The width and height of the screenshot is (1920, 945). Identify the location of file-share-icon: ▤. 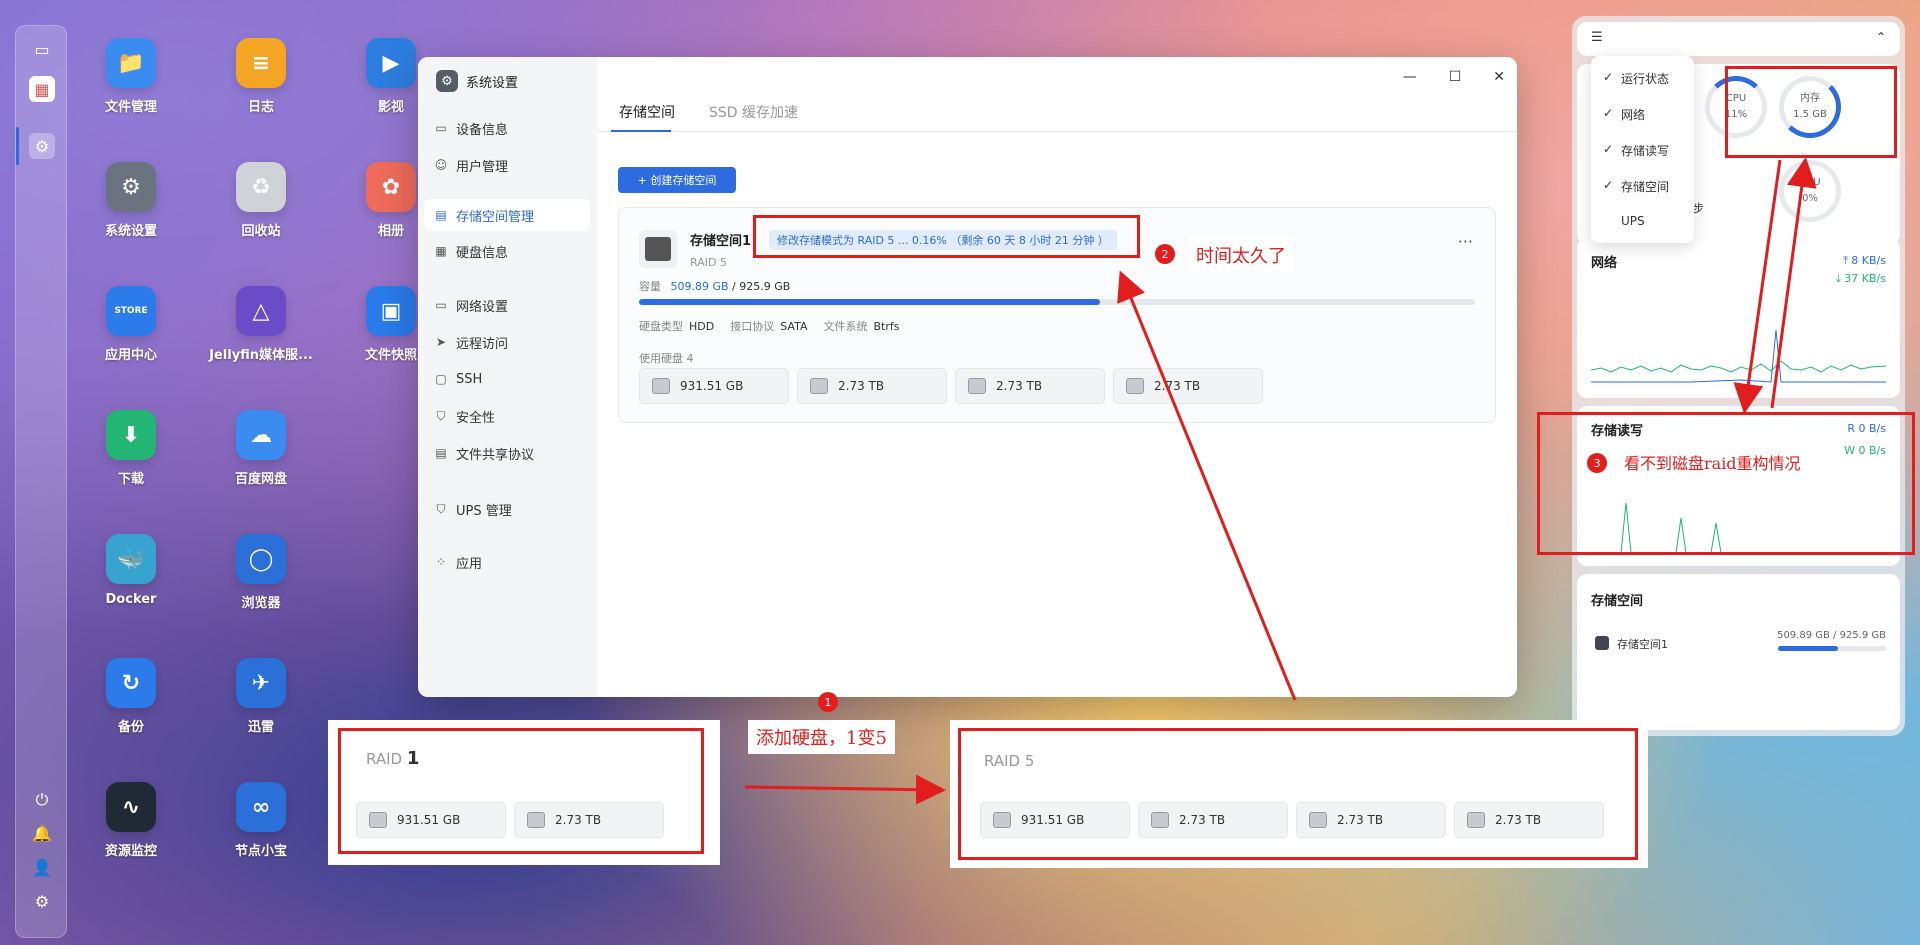
(441, 453).